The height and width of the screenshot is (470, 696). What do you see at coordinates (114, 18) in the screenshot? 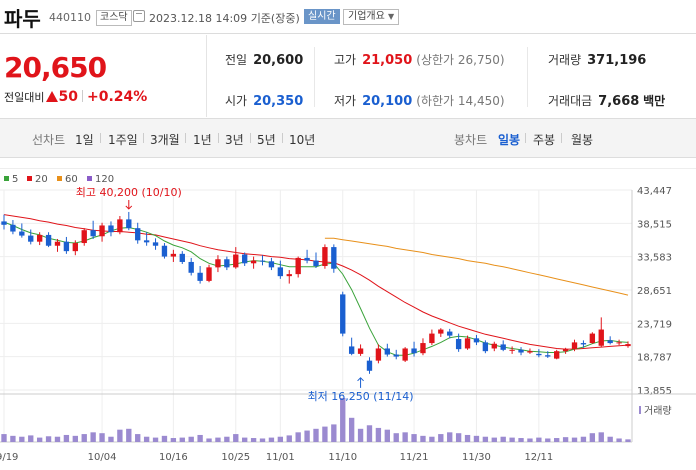
I see `market-badge: 코스닥` at bounding box center [114, 18].